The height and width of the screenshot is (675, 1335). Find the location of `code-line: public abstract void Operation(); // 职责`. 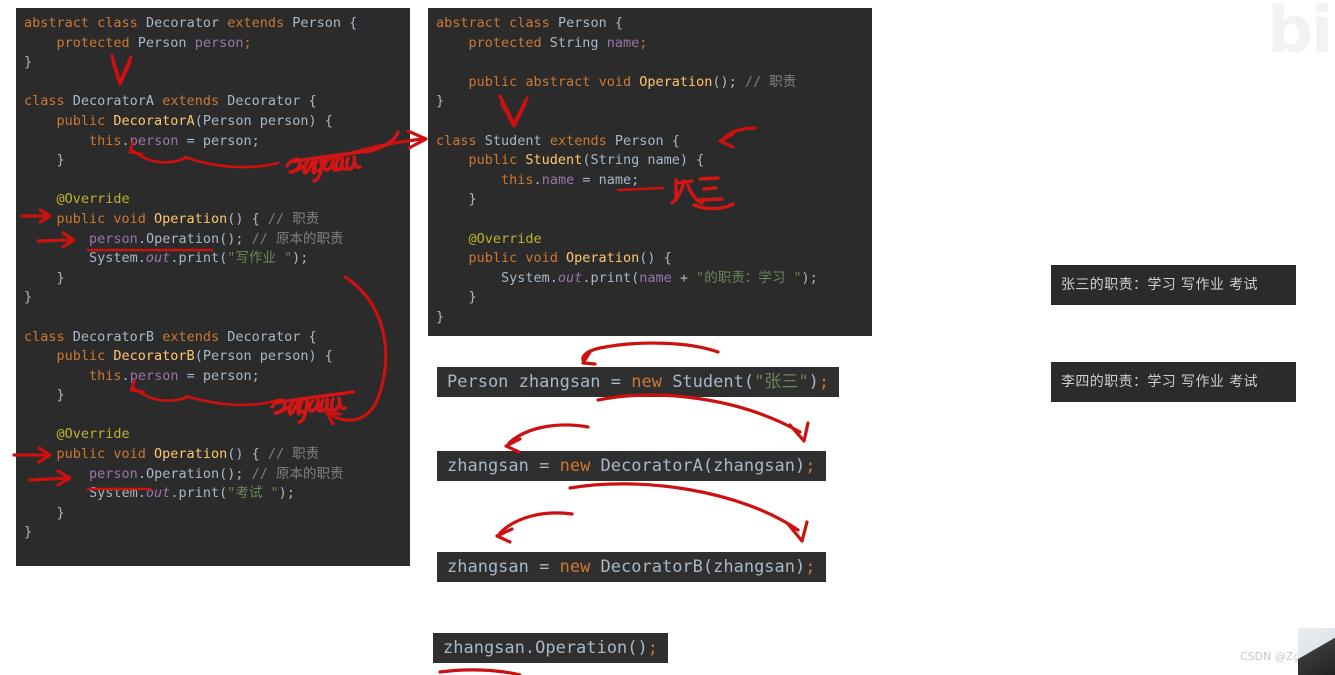

code-line: public abstract void Operation(); // 职责 is located at coordinates (650, 83).